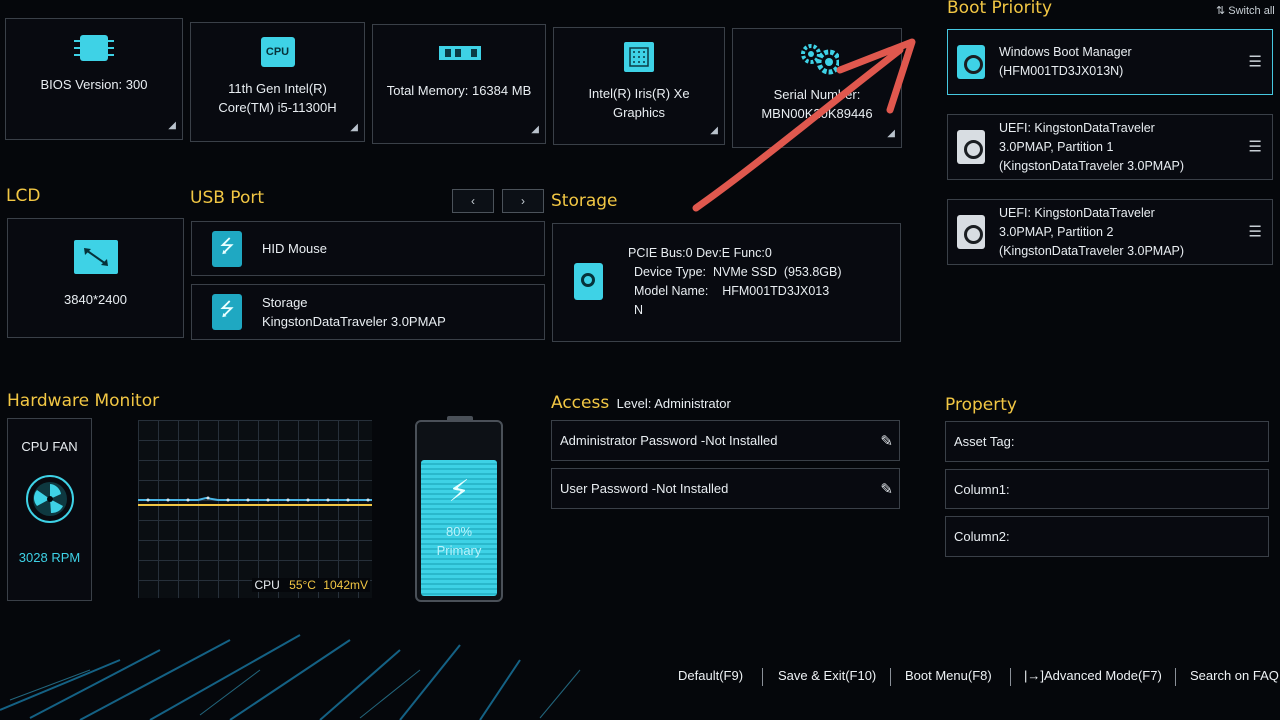 Image resolution: width=1280 pixels, height=720 pixels. What do you see at coordinates (277, 98) in the screenshot?
I see `cpu-label: 11th Gen Intel(R) Core(TM) i5-11300H` at bounding box center [277, 98].